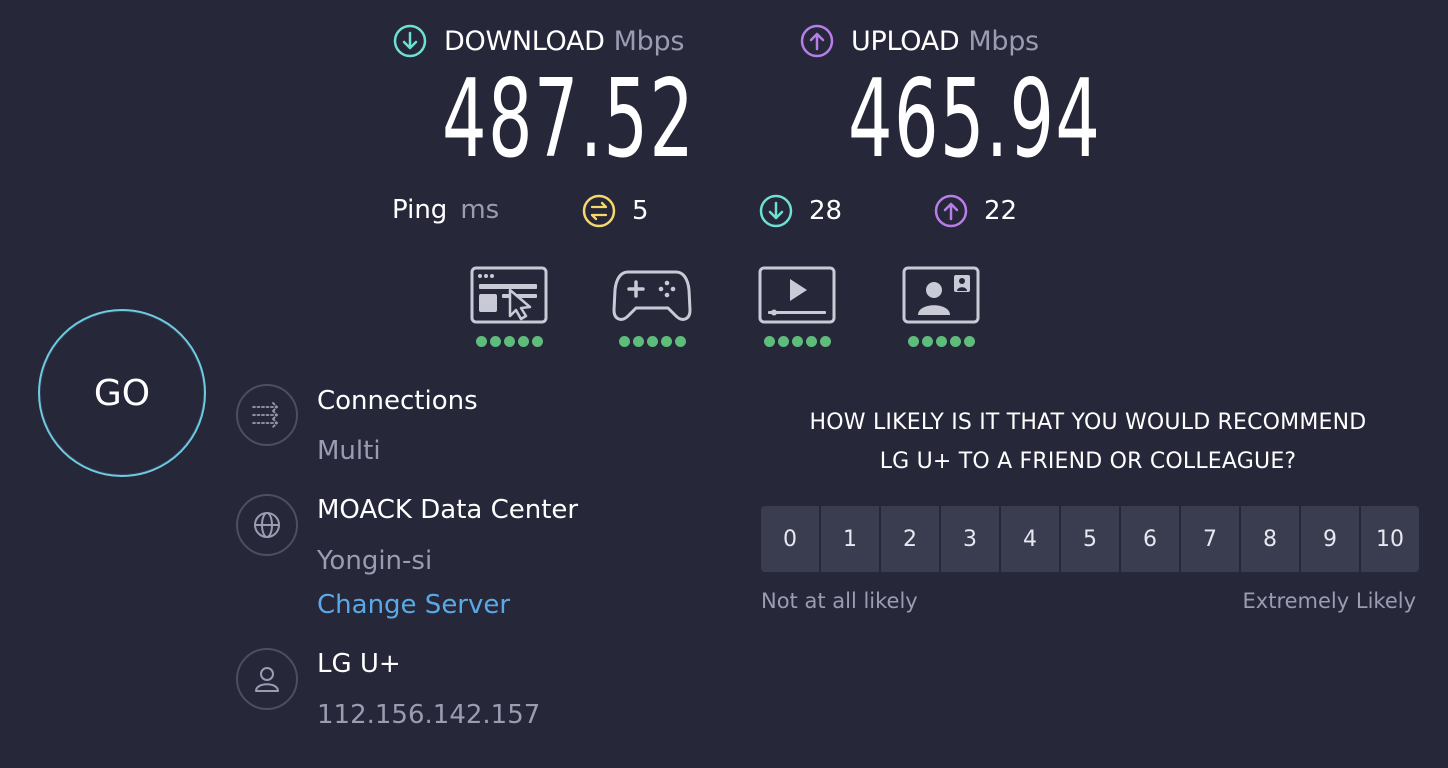  I want to click on activity-web-browsing, so click(509, 306).